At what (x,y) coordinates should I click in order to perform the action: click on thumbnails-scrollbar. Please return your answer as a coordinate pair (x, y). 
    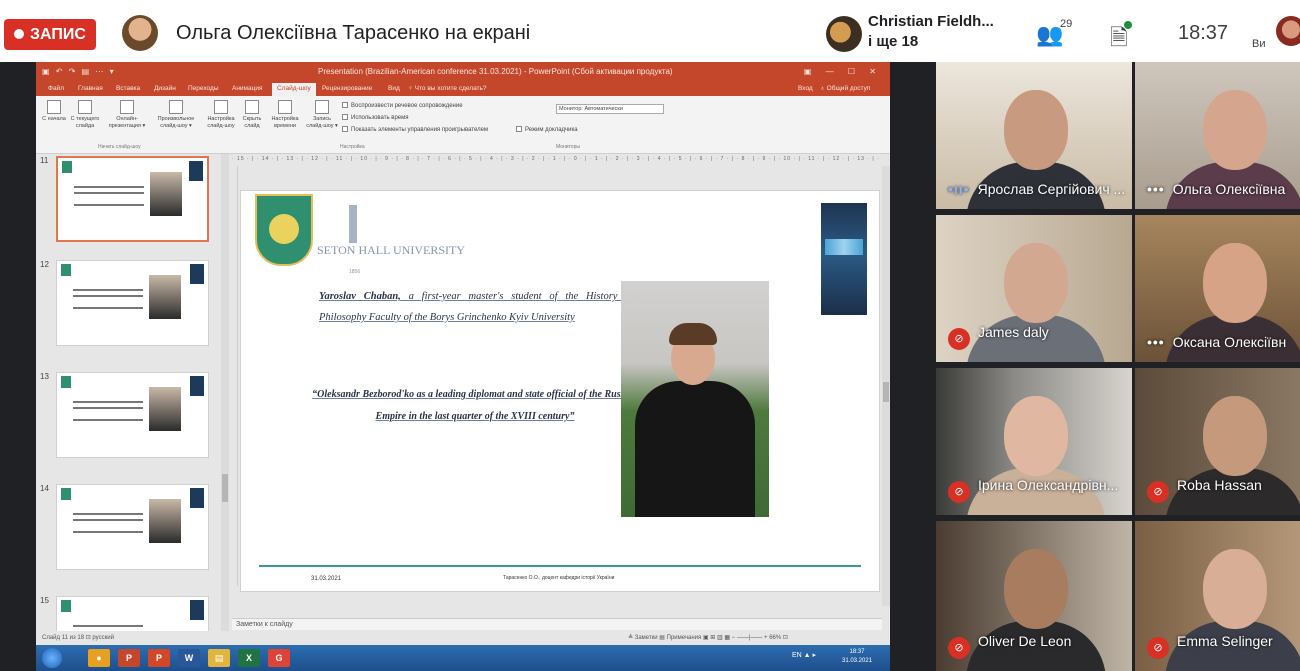
    Looking at the image, I should click on (225, 399).